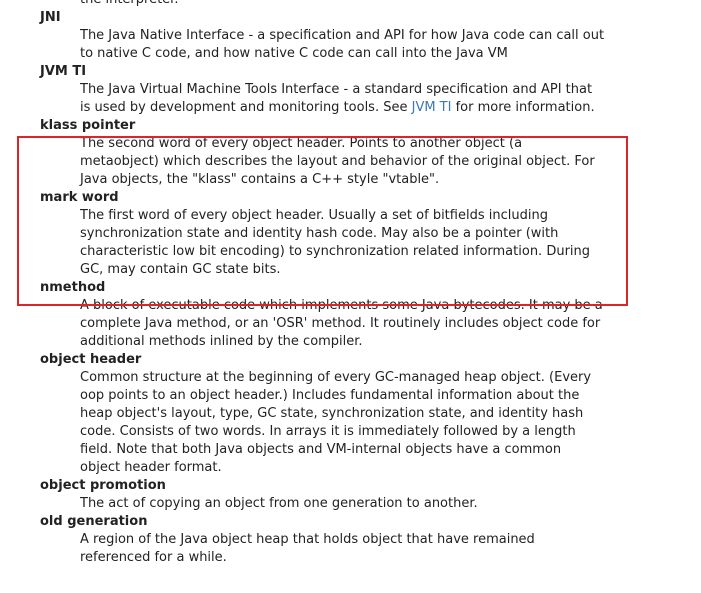 Image resolution: width=701 pixels, height=593 pixels. Describe the element at coordinates (50, 17) in the screenshot. I see `term-jni: JNI` at that location.